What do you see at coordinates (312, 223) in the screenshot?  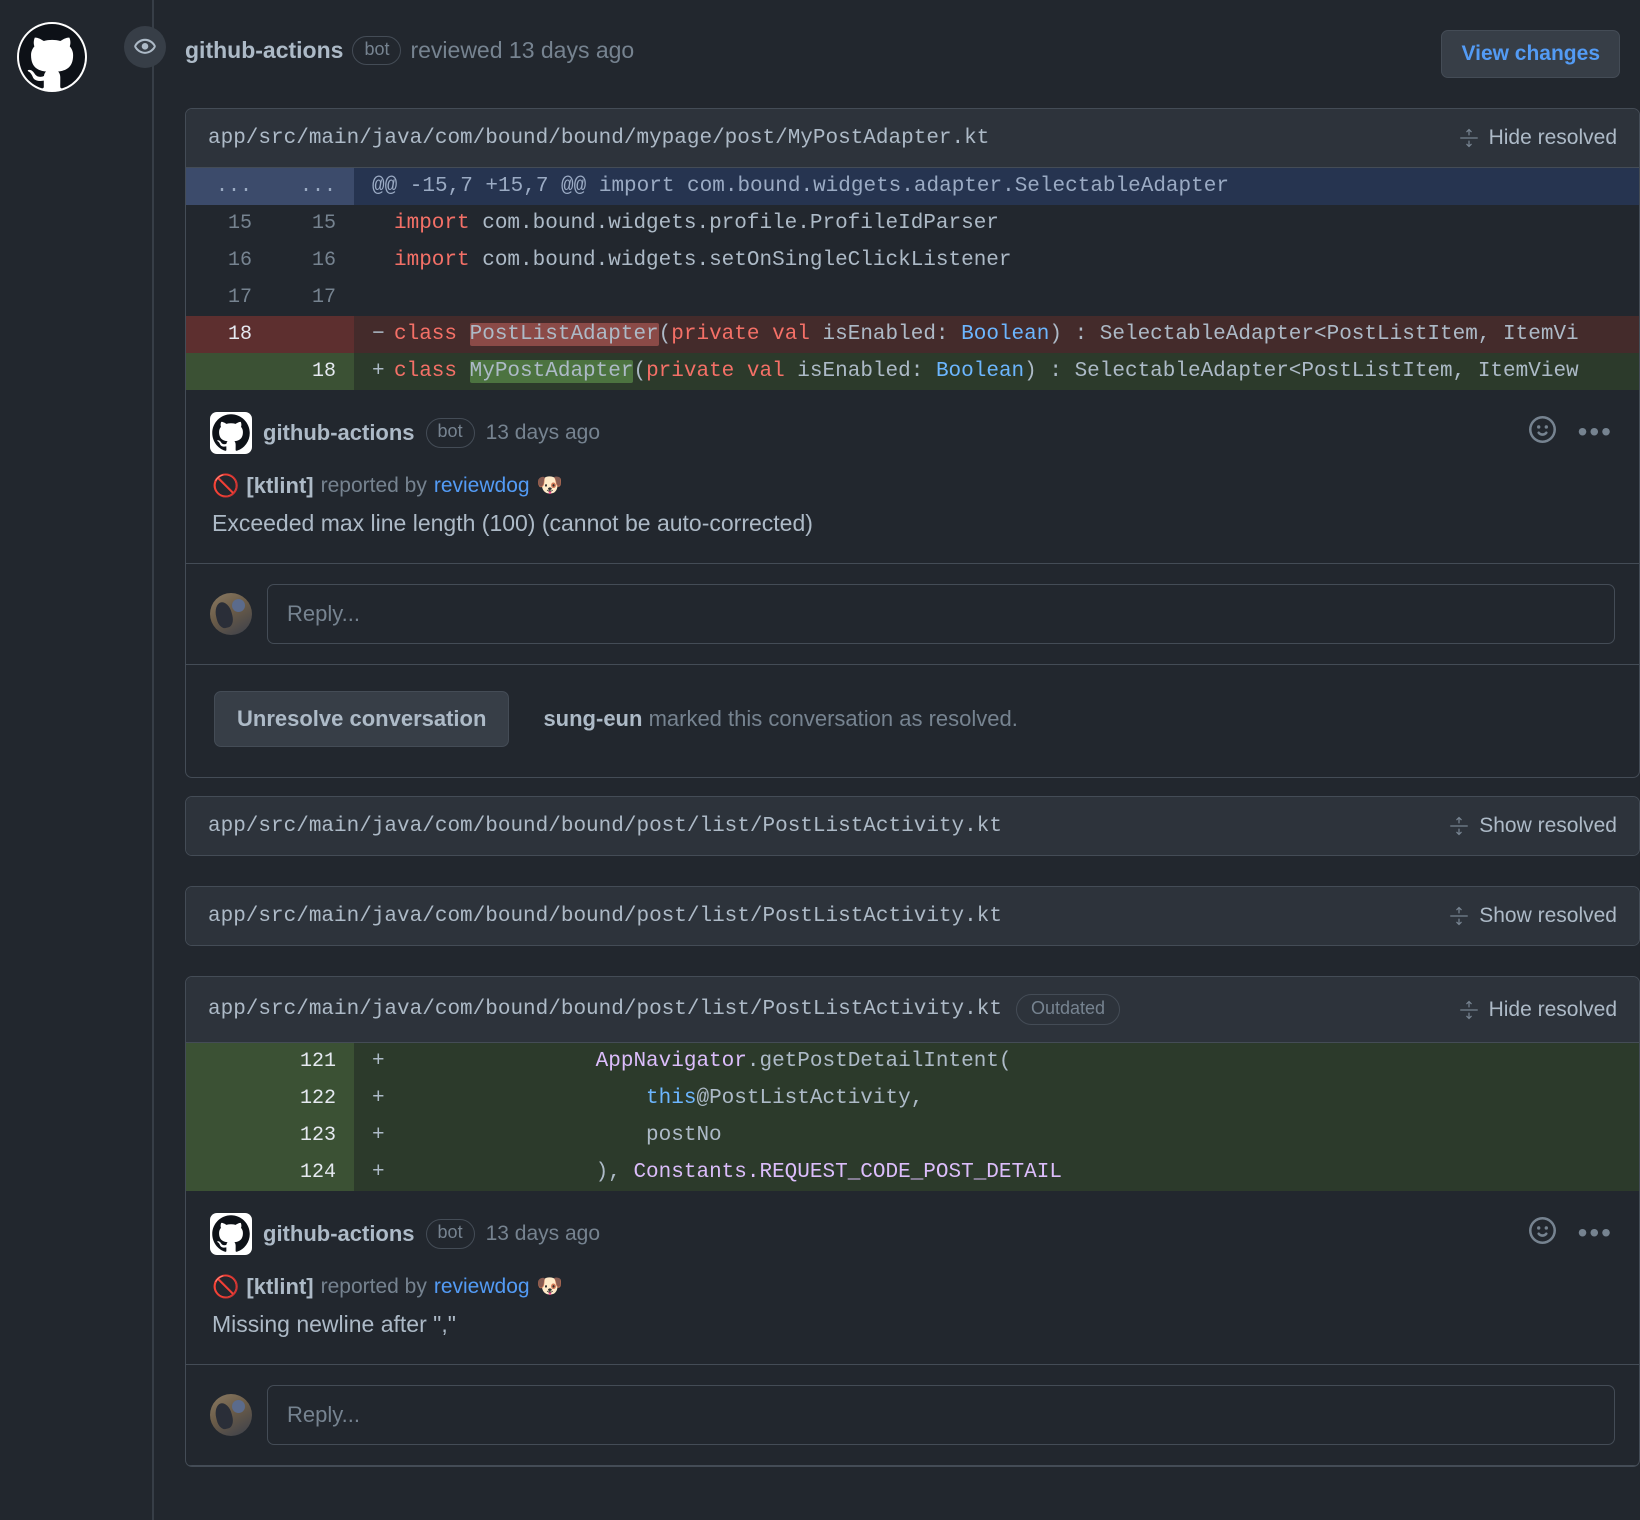 I see `line-number-new: 15` at bounding box center [312, 223].